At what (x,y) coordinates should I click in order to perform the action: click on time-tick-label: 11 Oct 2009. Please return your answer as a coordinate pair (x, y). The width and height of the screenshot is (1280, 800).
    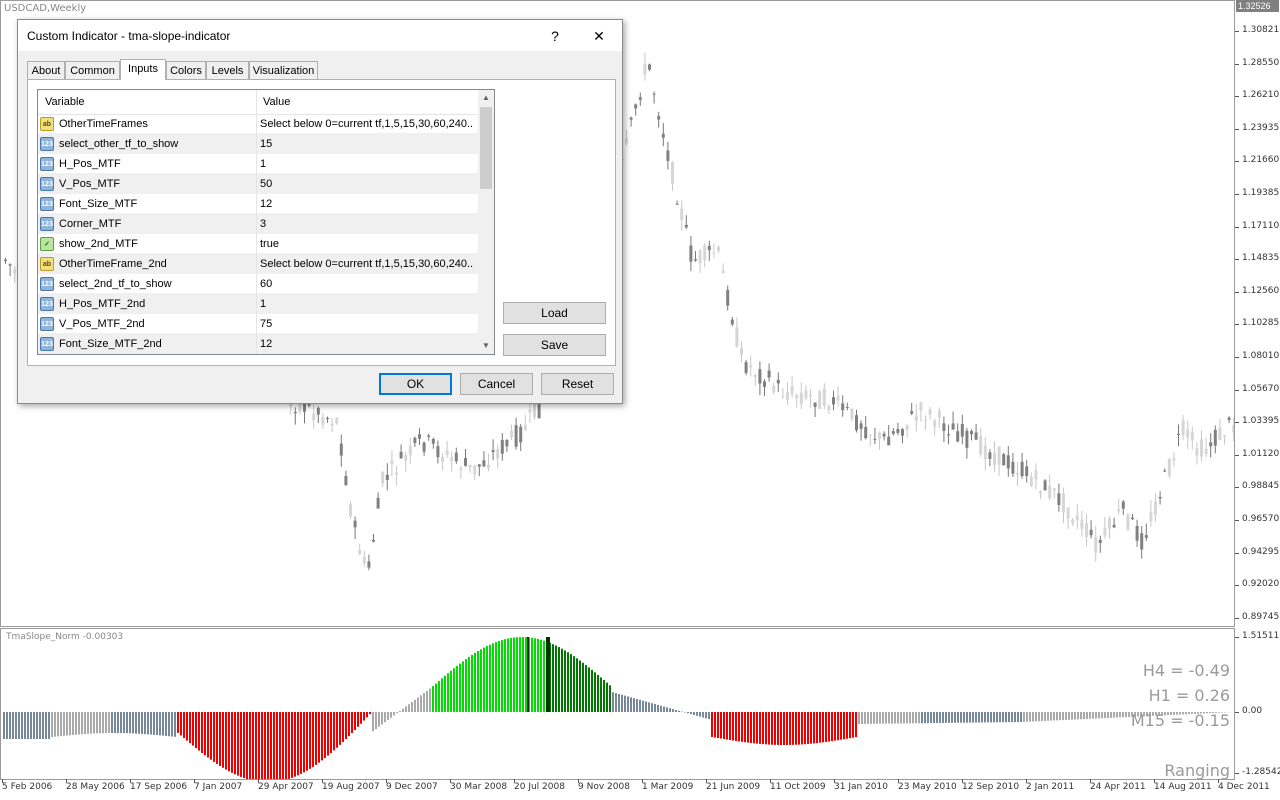
    Looking at the image, I should click on (798, 785).